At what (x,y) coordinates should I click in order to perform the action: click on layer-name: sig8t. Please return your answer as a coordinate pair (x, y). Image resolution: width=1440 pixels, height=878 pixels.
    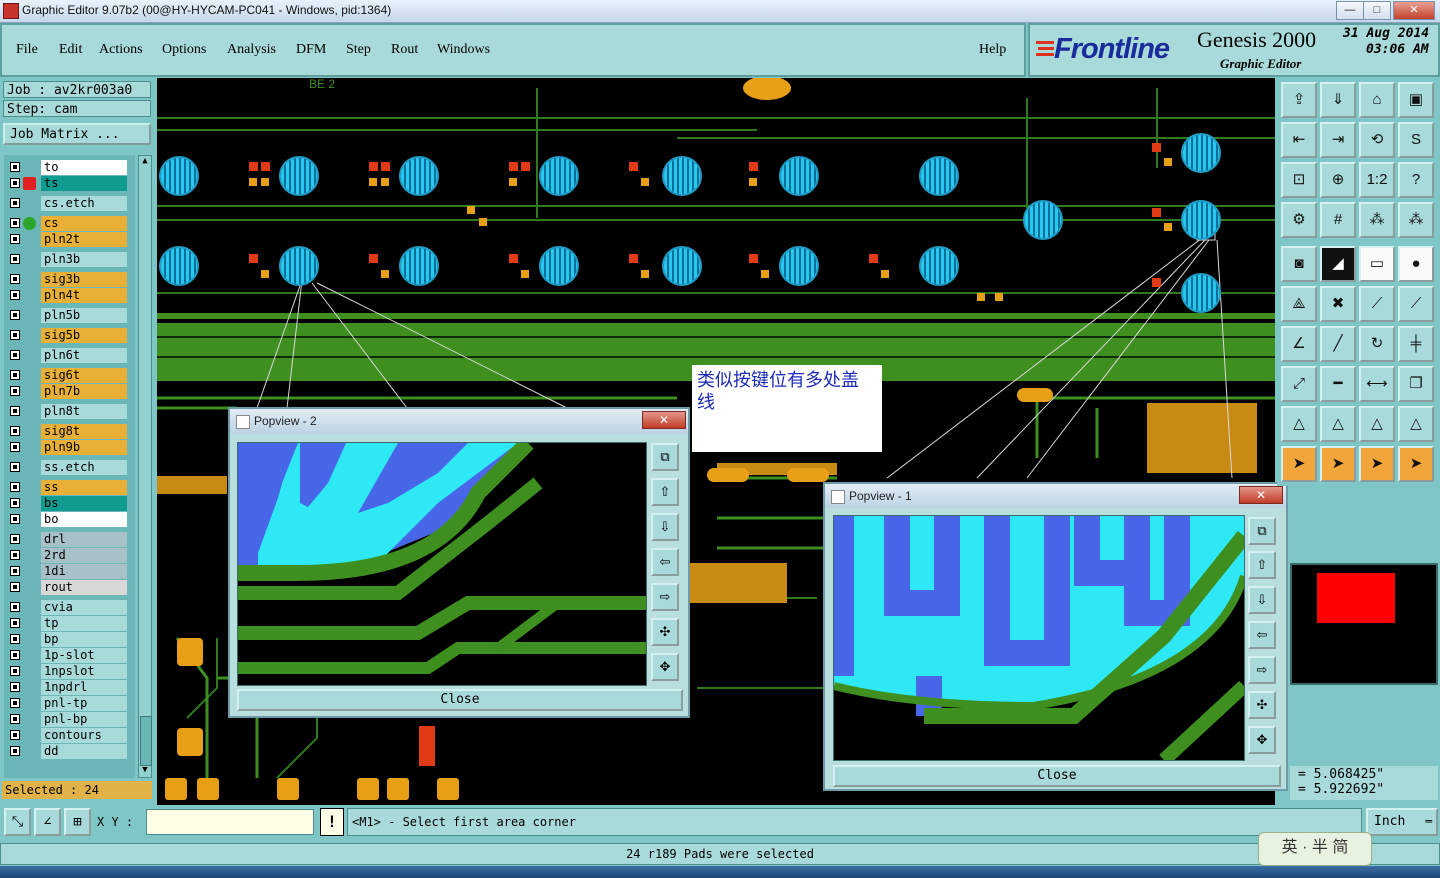
    Looking at the image, I should click on (84, 431).